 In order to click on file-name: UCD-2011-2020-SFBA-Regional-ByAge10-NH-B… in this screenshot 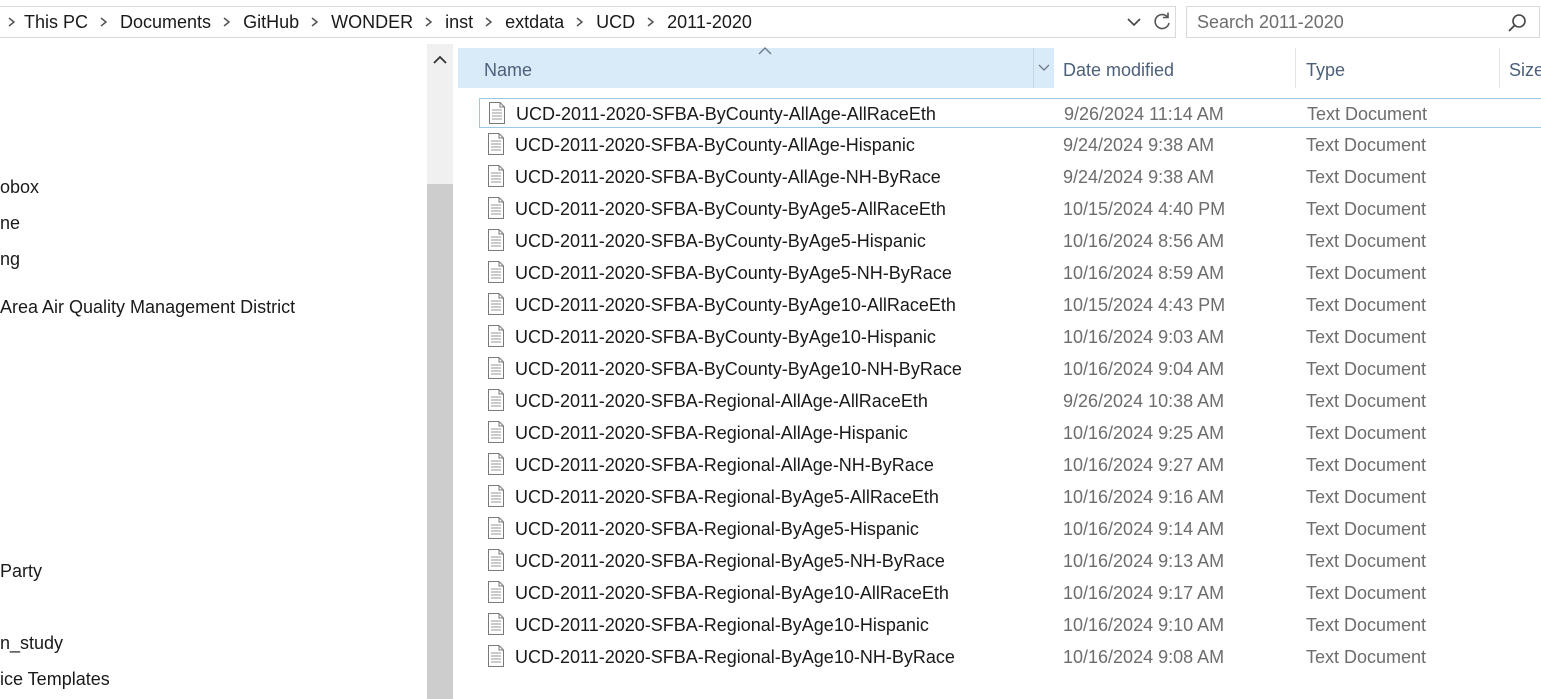, I will do `click(735, 657)`.